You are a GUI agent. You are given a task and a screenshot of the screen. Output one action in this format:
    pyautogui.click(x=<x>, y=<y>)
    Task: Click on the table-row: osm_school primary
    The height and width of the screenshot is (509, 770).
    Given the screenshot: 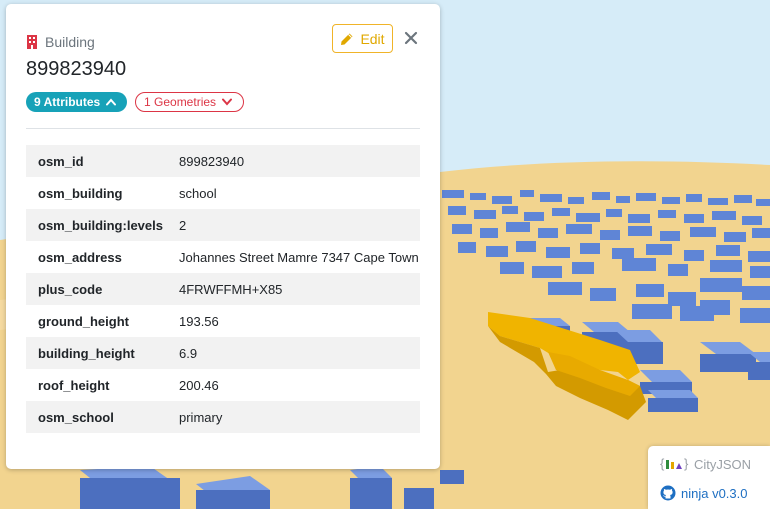 What is the action you would take?
    pyautogui.click(x=223, y=417)
    